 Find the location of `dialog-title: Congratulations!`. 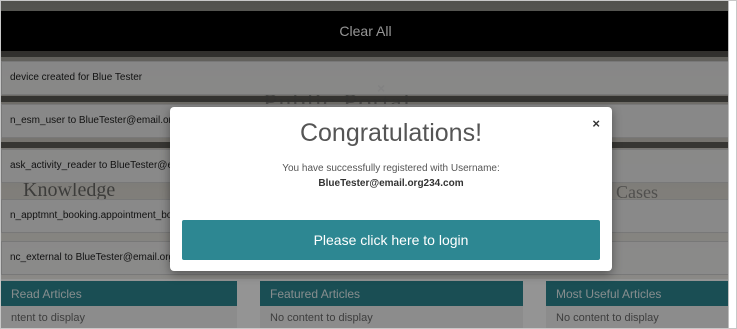

dialog-title: Congratulations! is located at coordinates (391, 133).